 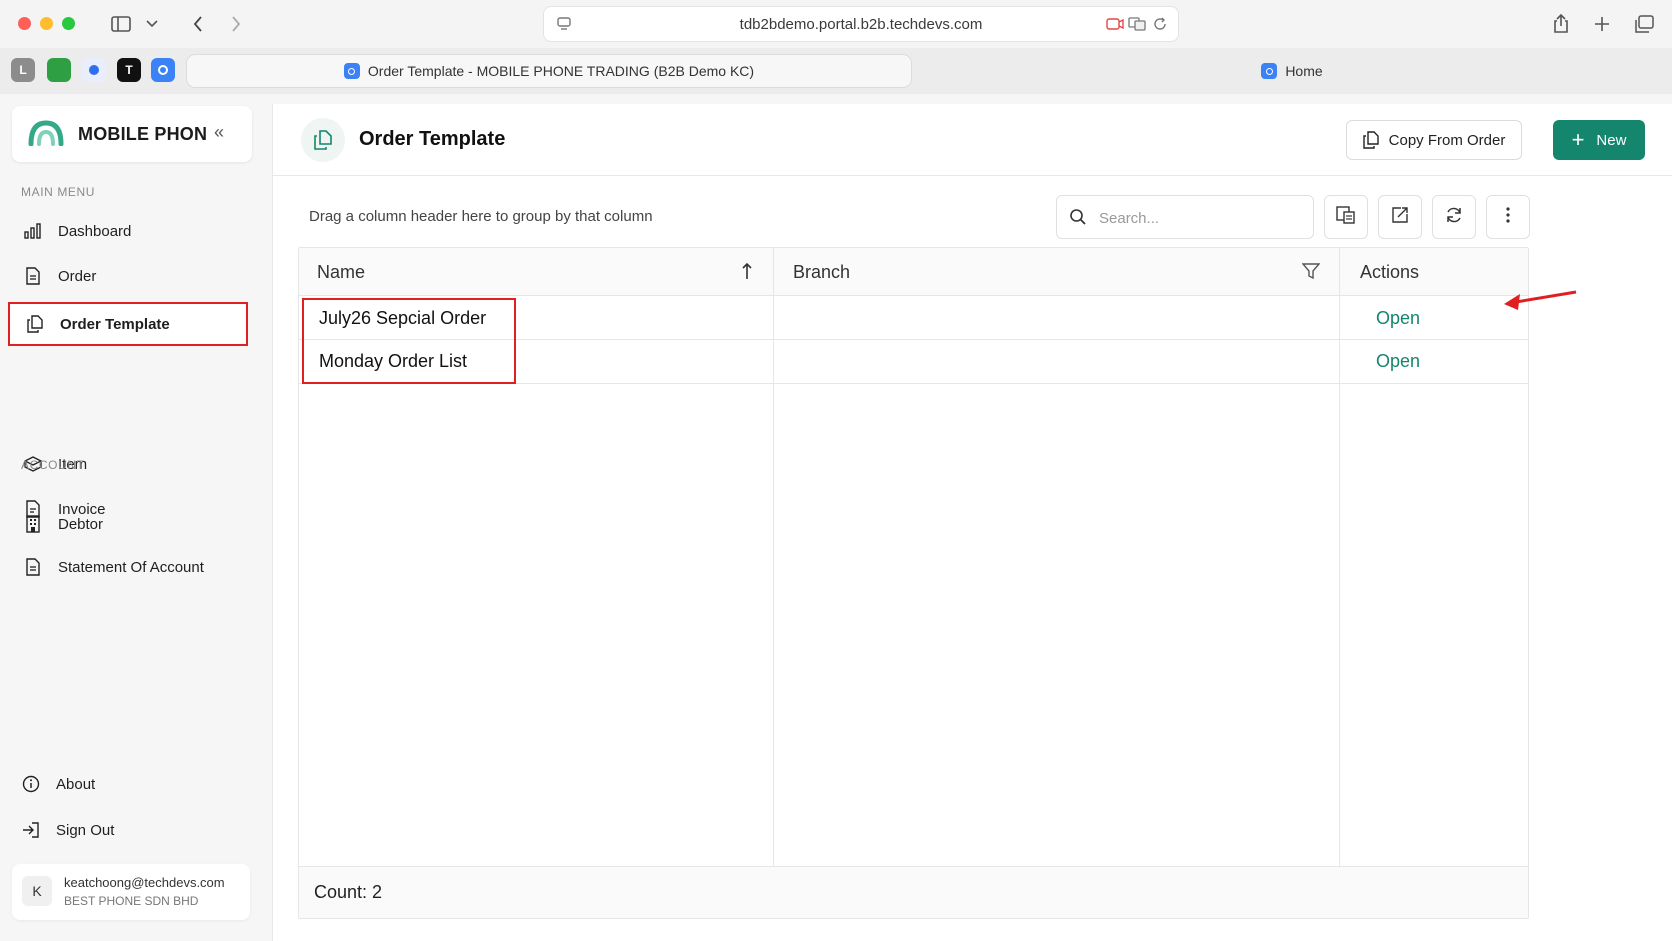 What do you see at coordinates (81, 524) in the screenshot?
I see `sidebar-item-label: Debtor` at bounding box center [81, 524].